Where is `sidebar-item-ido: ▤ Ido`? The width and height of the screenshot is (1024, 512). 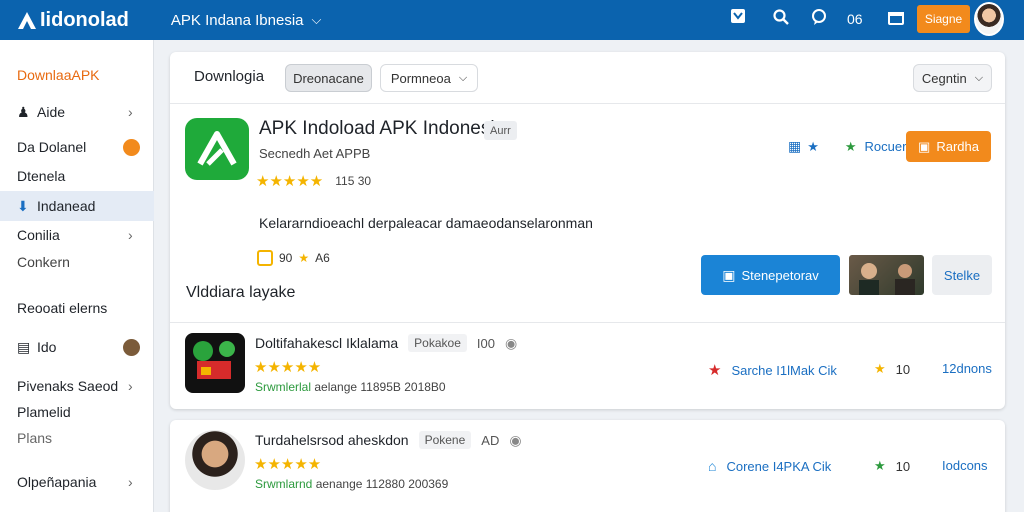
sidebar-item-ido: ▤ Ido is located at coordinates (77, 347).